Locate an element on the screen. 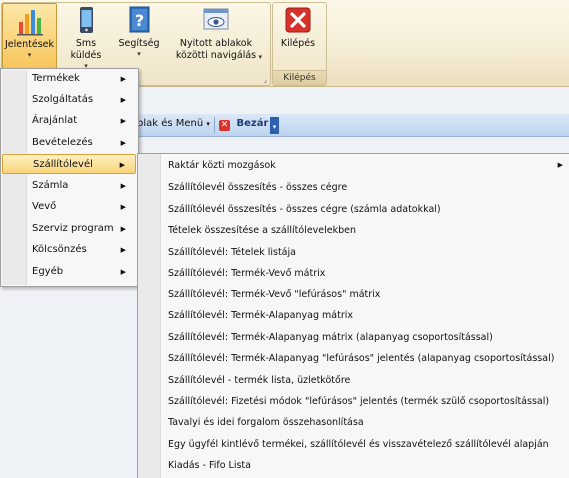 Image resolution: width=569 pixels, height=478 pixels. menu-item-vevo: Vevő ▶ is located at coordinates (69, 207).